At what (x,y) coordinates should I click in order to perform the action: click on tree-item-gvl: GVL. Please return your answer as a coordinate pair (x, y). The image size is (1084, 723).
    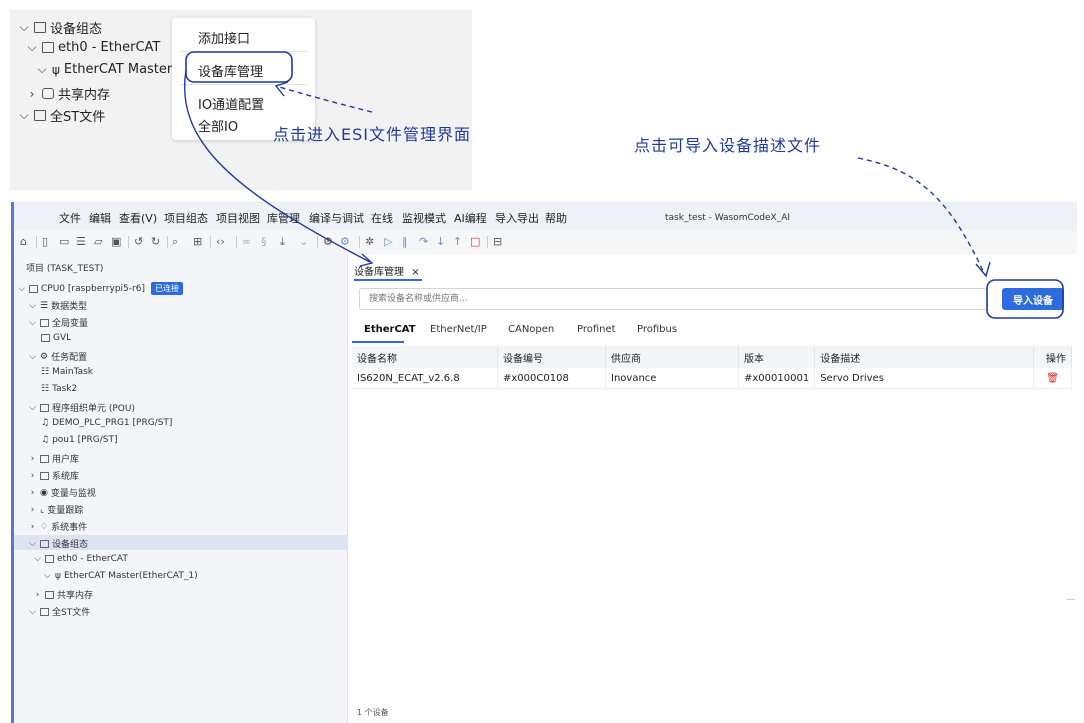
    Looking at the image, I should click on (56, 338).